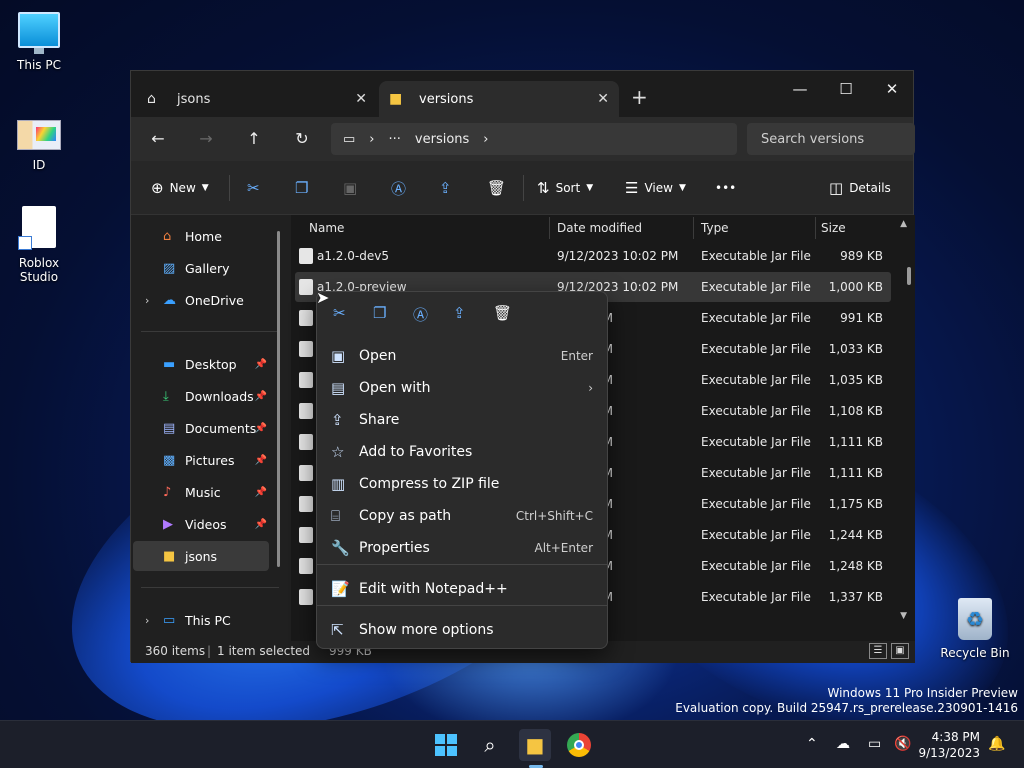 The image size is (1024, 768). Describe the element at coordinates (201, 460) in the screenshot. I see `nav-item-pictures: ▩ Pictures 📌` at that location.